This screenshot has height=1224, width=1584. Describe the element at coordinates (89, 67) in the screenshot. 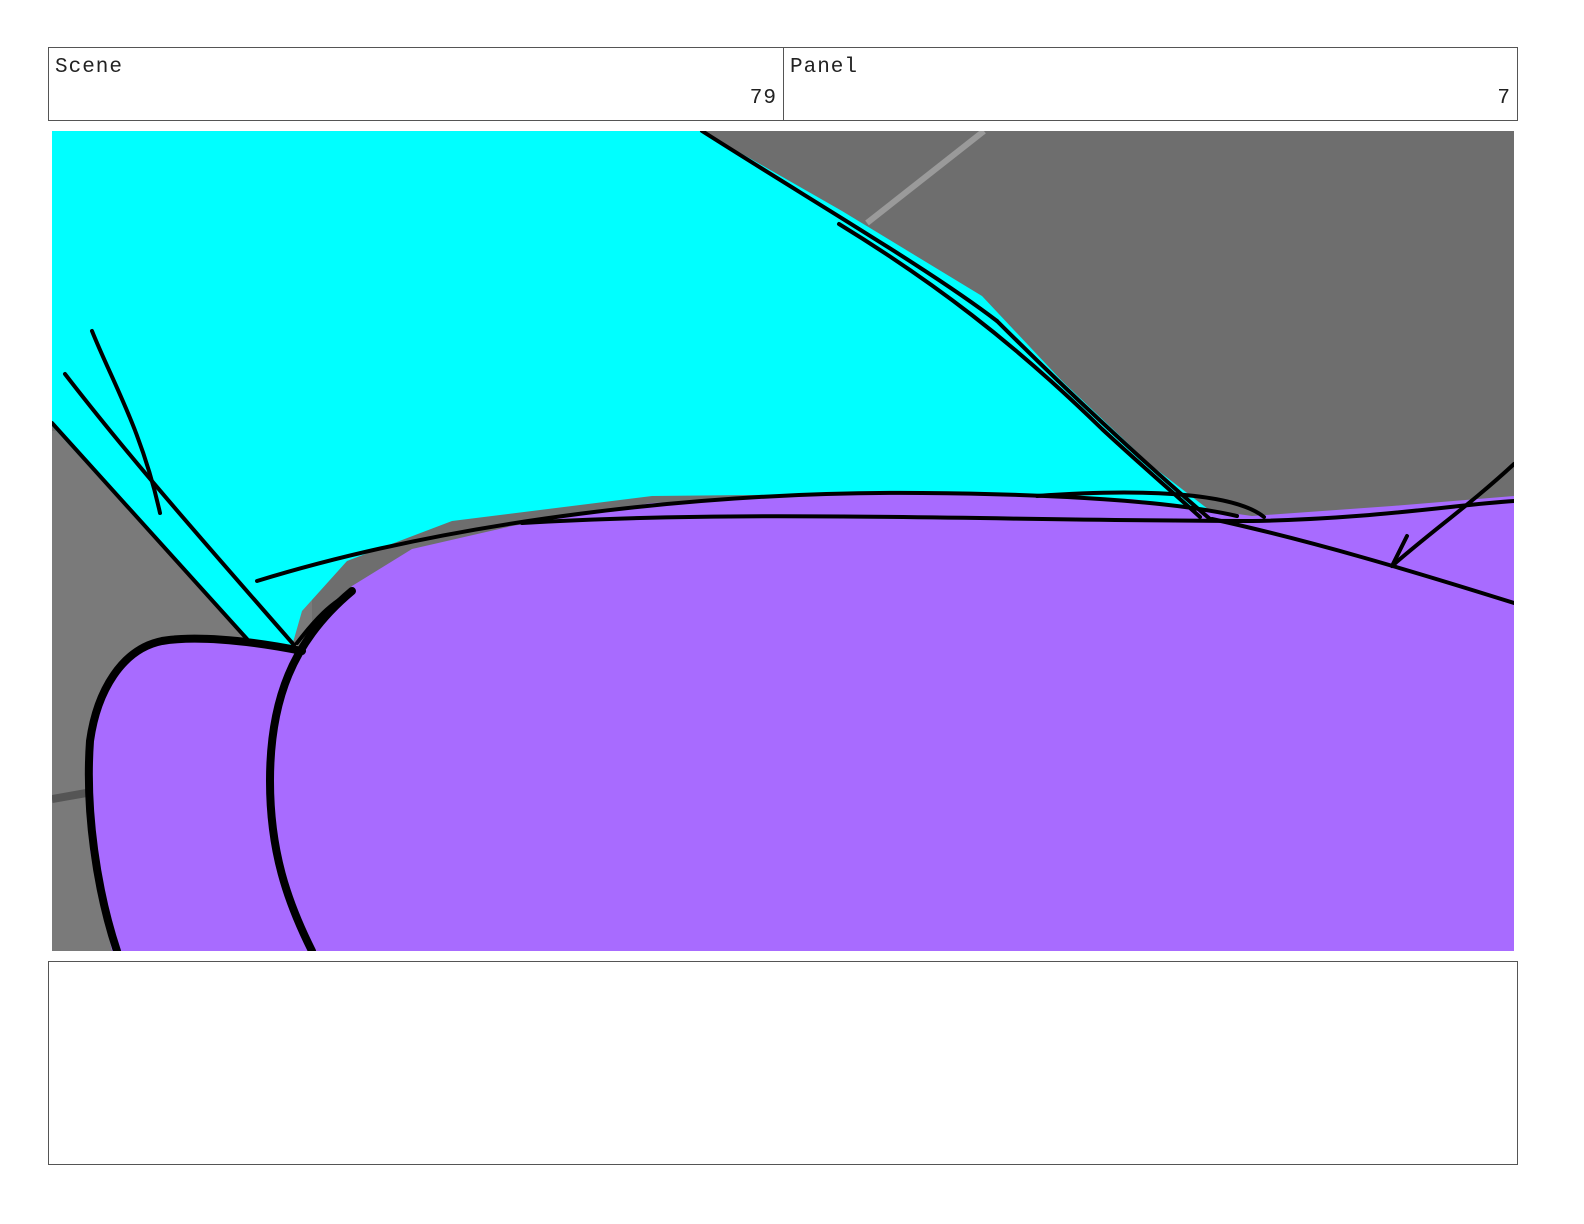

I see `scene-label: Scene` at that location.